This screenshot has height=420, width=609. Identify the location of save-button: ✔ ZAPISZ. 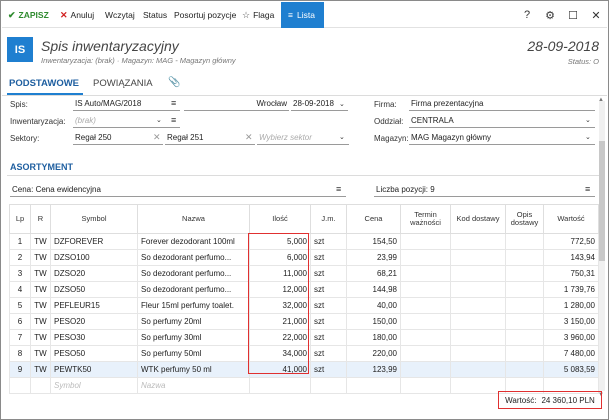
(28, 15).